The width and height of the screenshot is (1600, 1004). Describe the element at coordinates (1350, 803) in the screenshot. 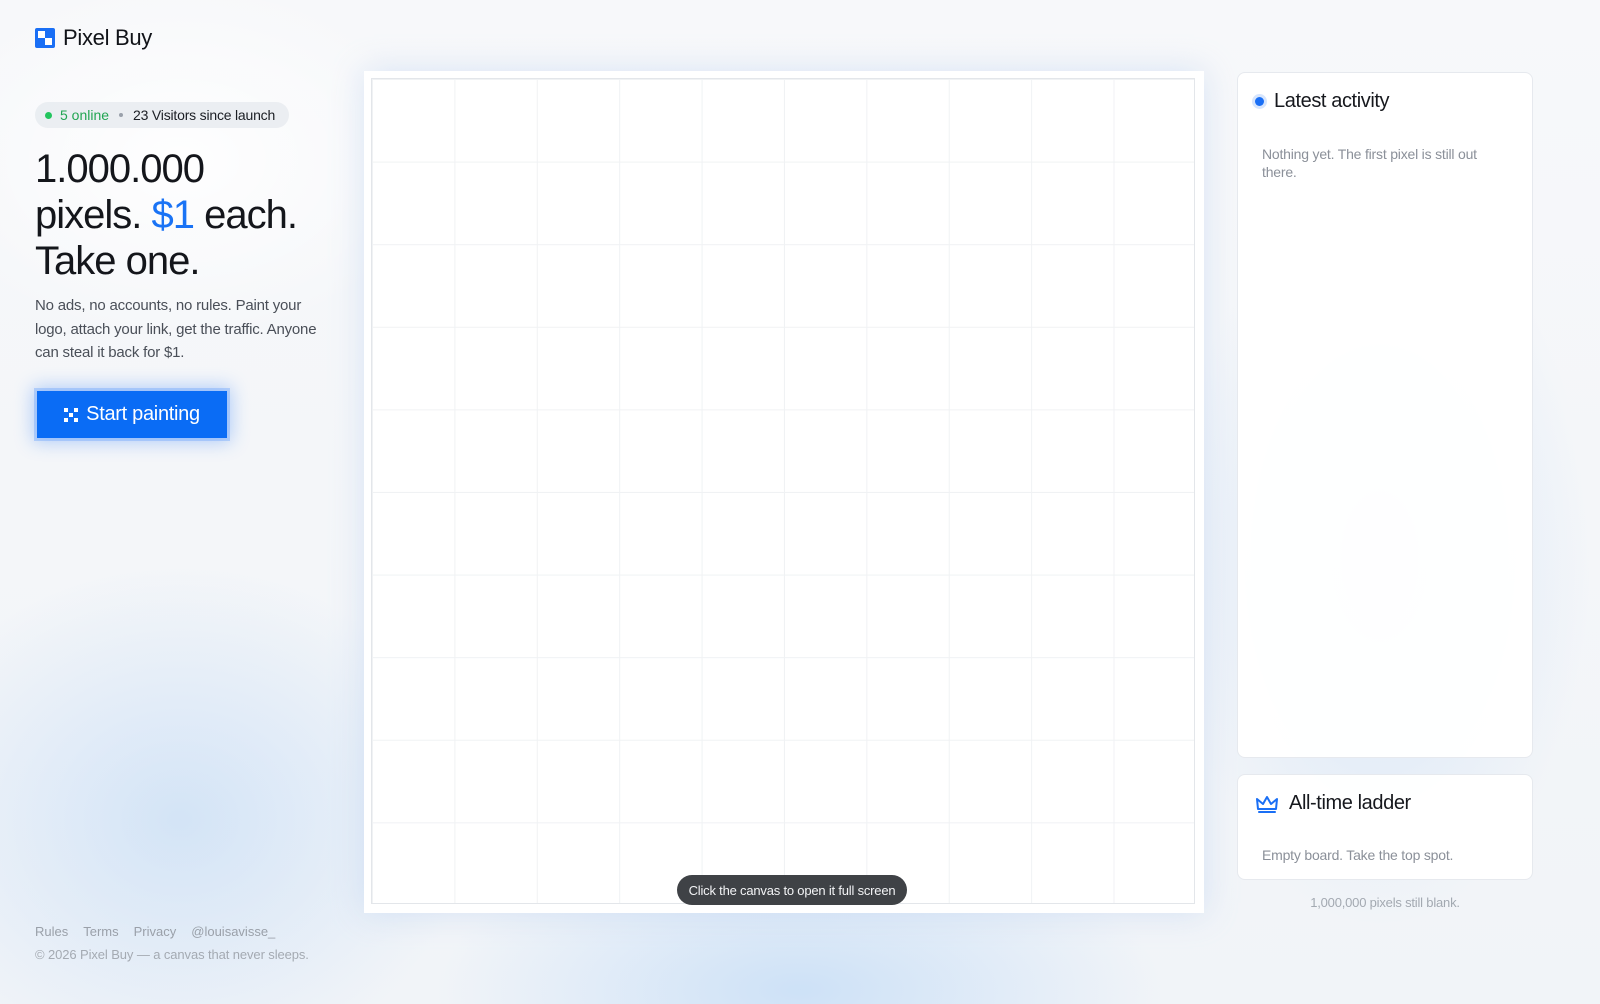

I see `ladder-title: All-time ladder` at that location.